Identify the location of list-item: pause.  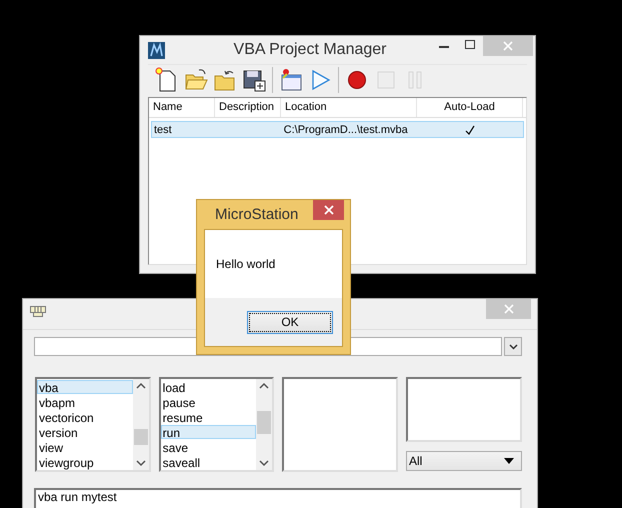
(208, 402).